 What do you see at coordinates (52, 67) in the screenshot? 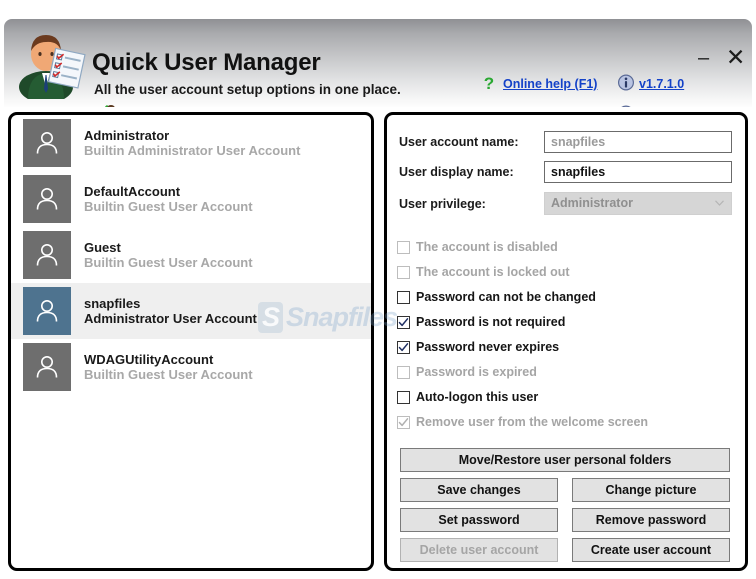
I see `app-icon` at bounding box center [52, 67].